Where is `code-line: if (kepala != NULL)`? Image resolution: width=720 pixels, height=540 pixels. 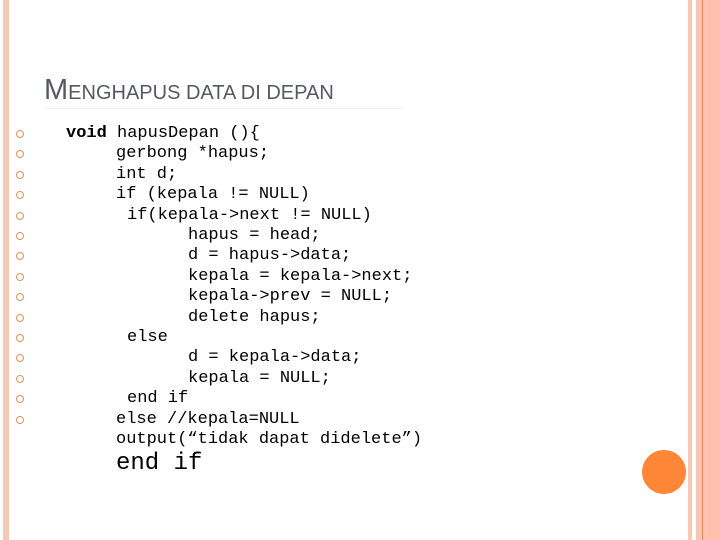 code-line: if (kepala != NULL) is located at coordinates (213, 195).